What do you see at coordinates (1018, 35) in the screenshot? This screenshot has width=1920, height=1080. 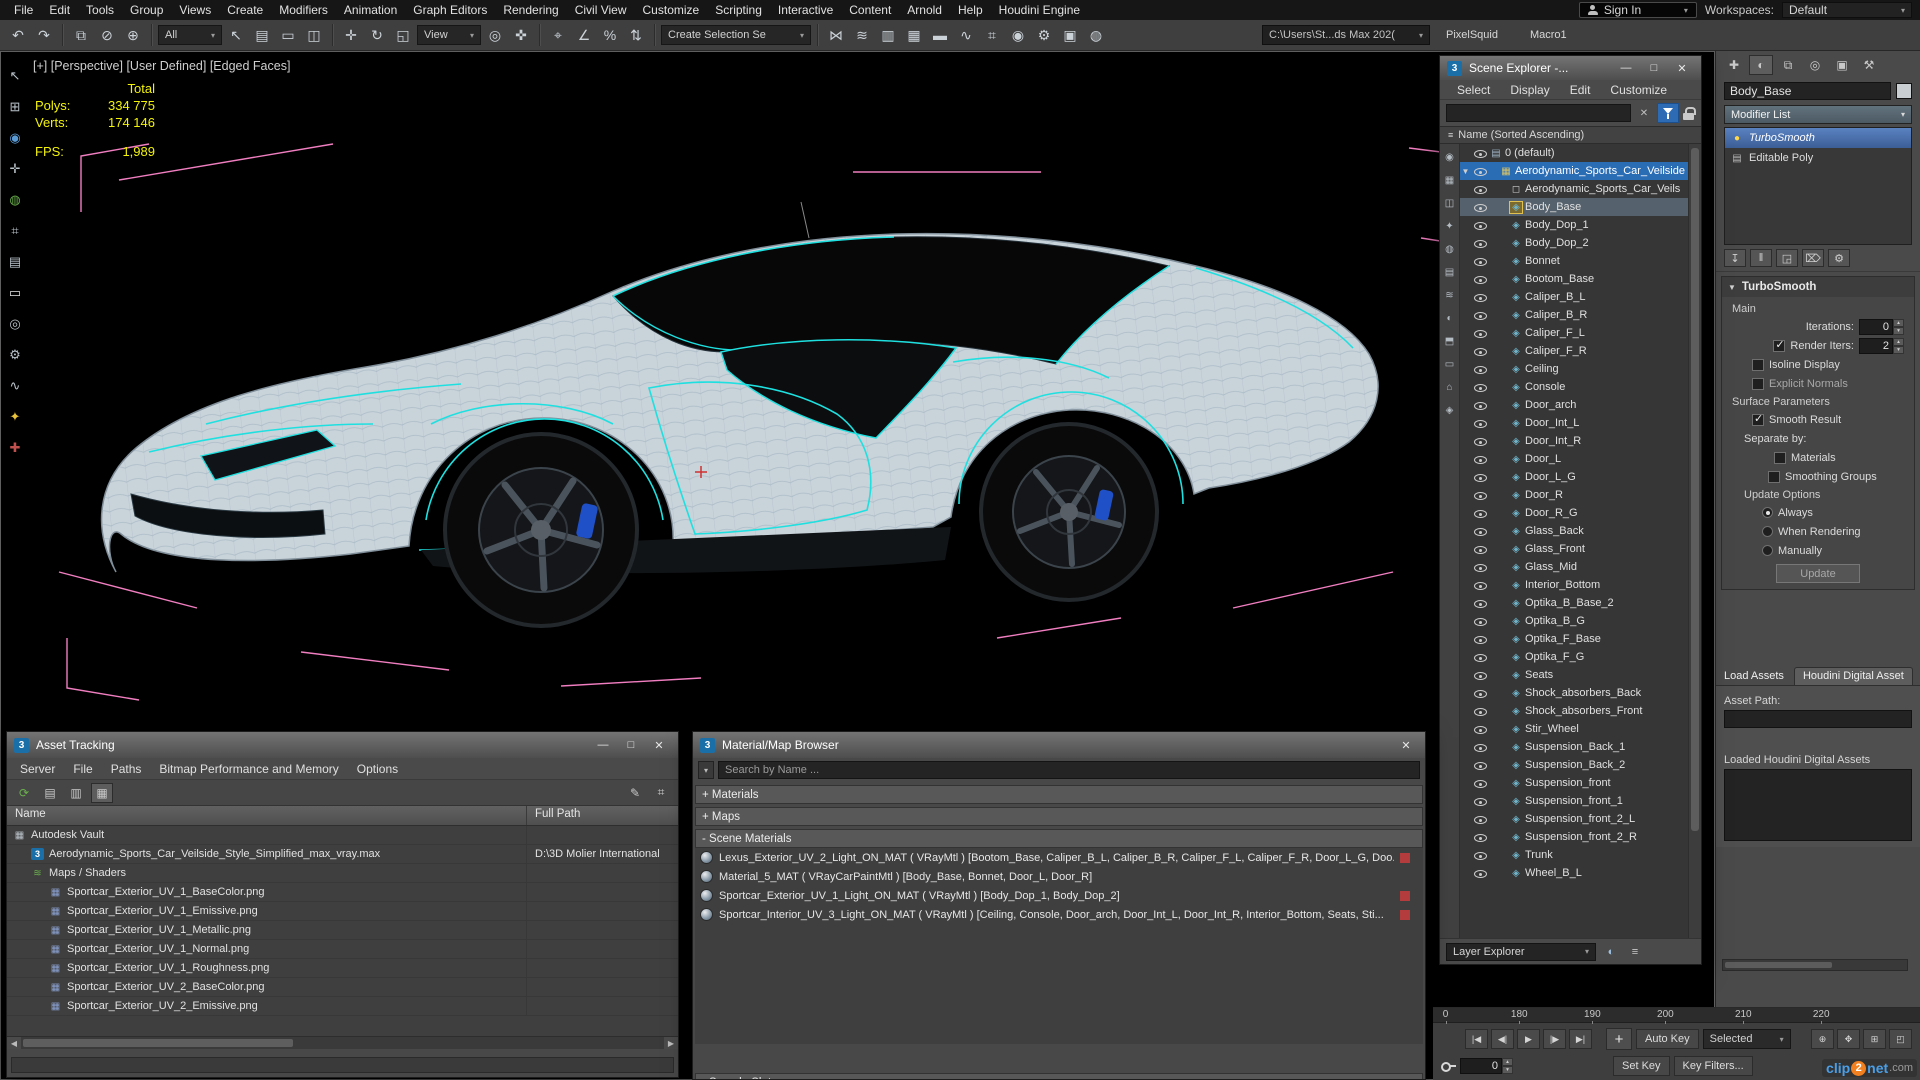 I see `material-editor-icon: ◉` at bounding box center [1018, 35].